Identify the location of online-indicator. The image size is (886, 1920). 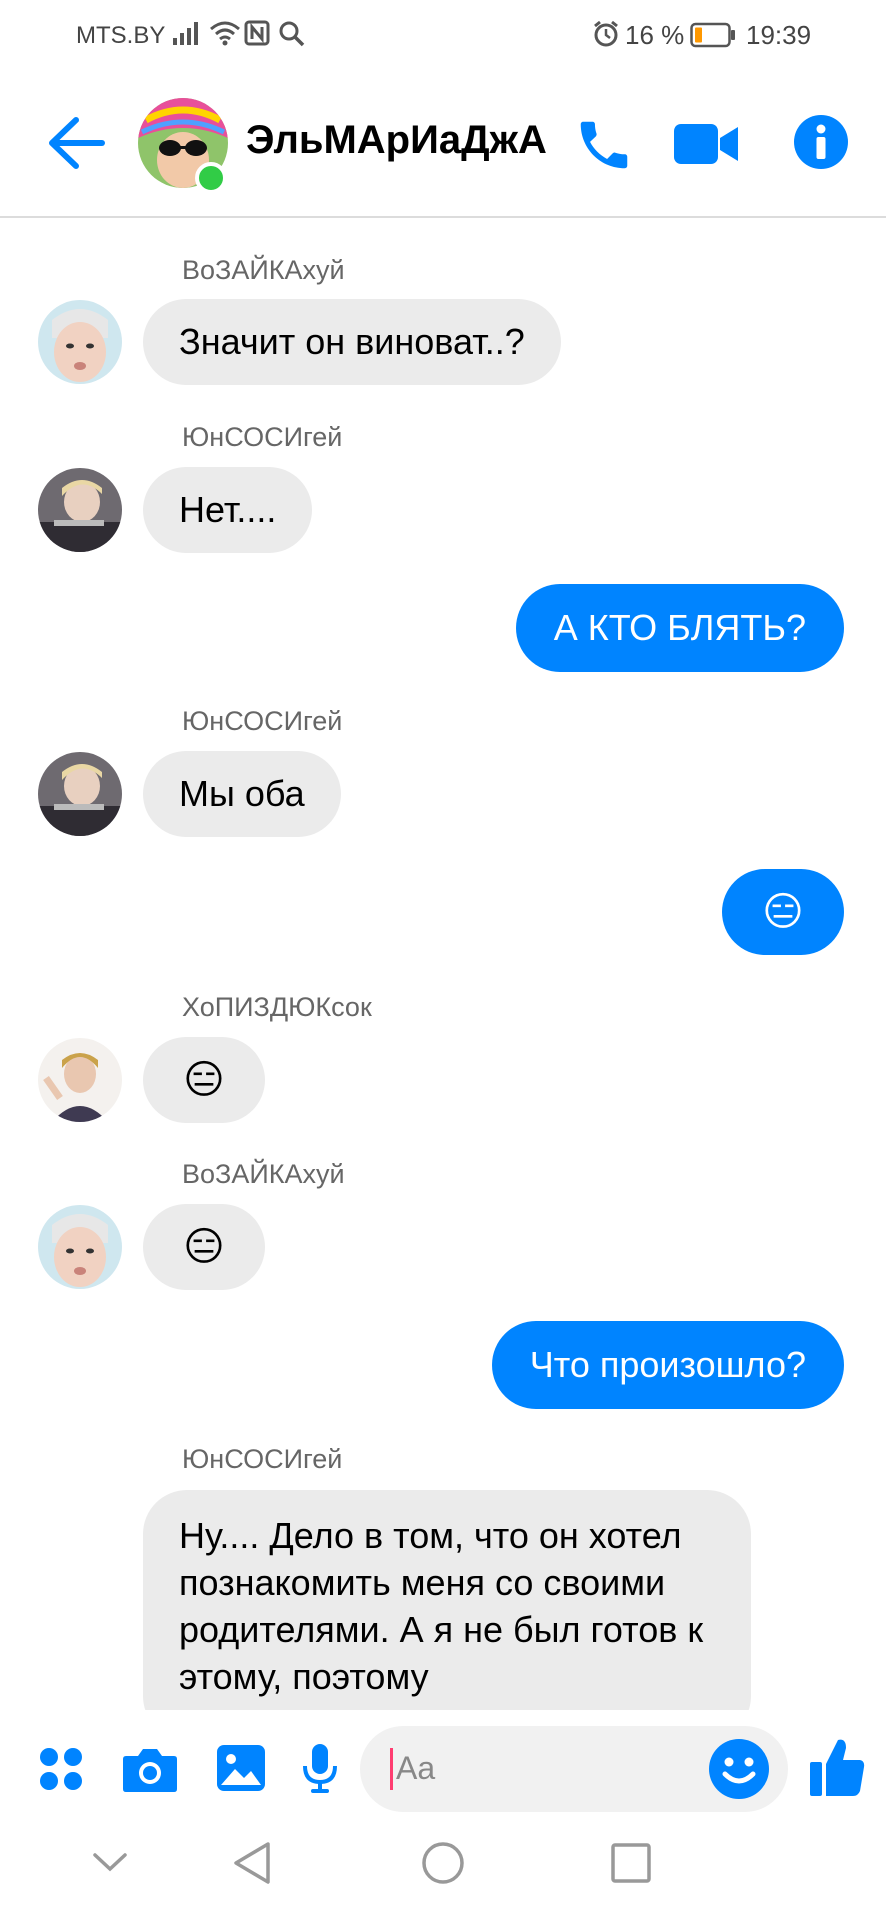
(211, 178).